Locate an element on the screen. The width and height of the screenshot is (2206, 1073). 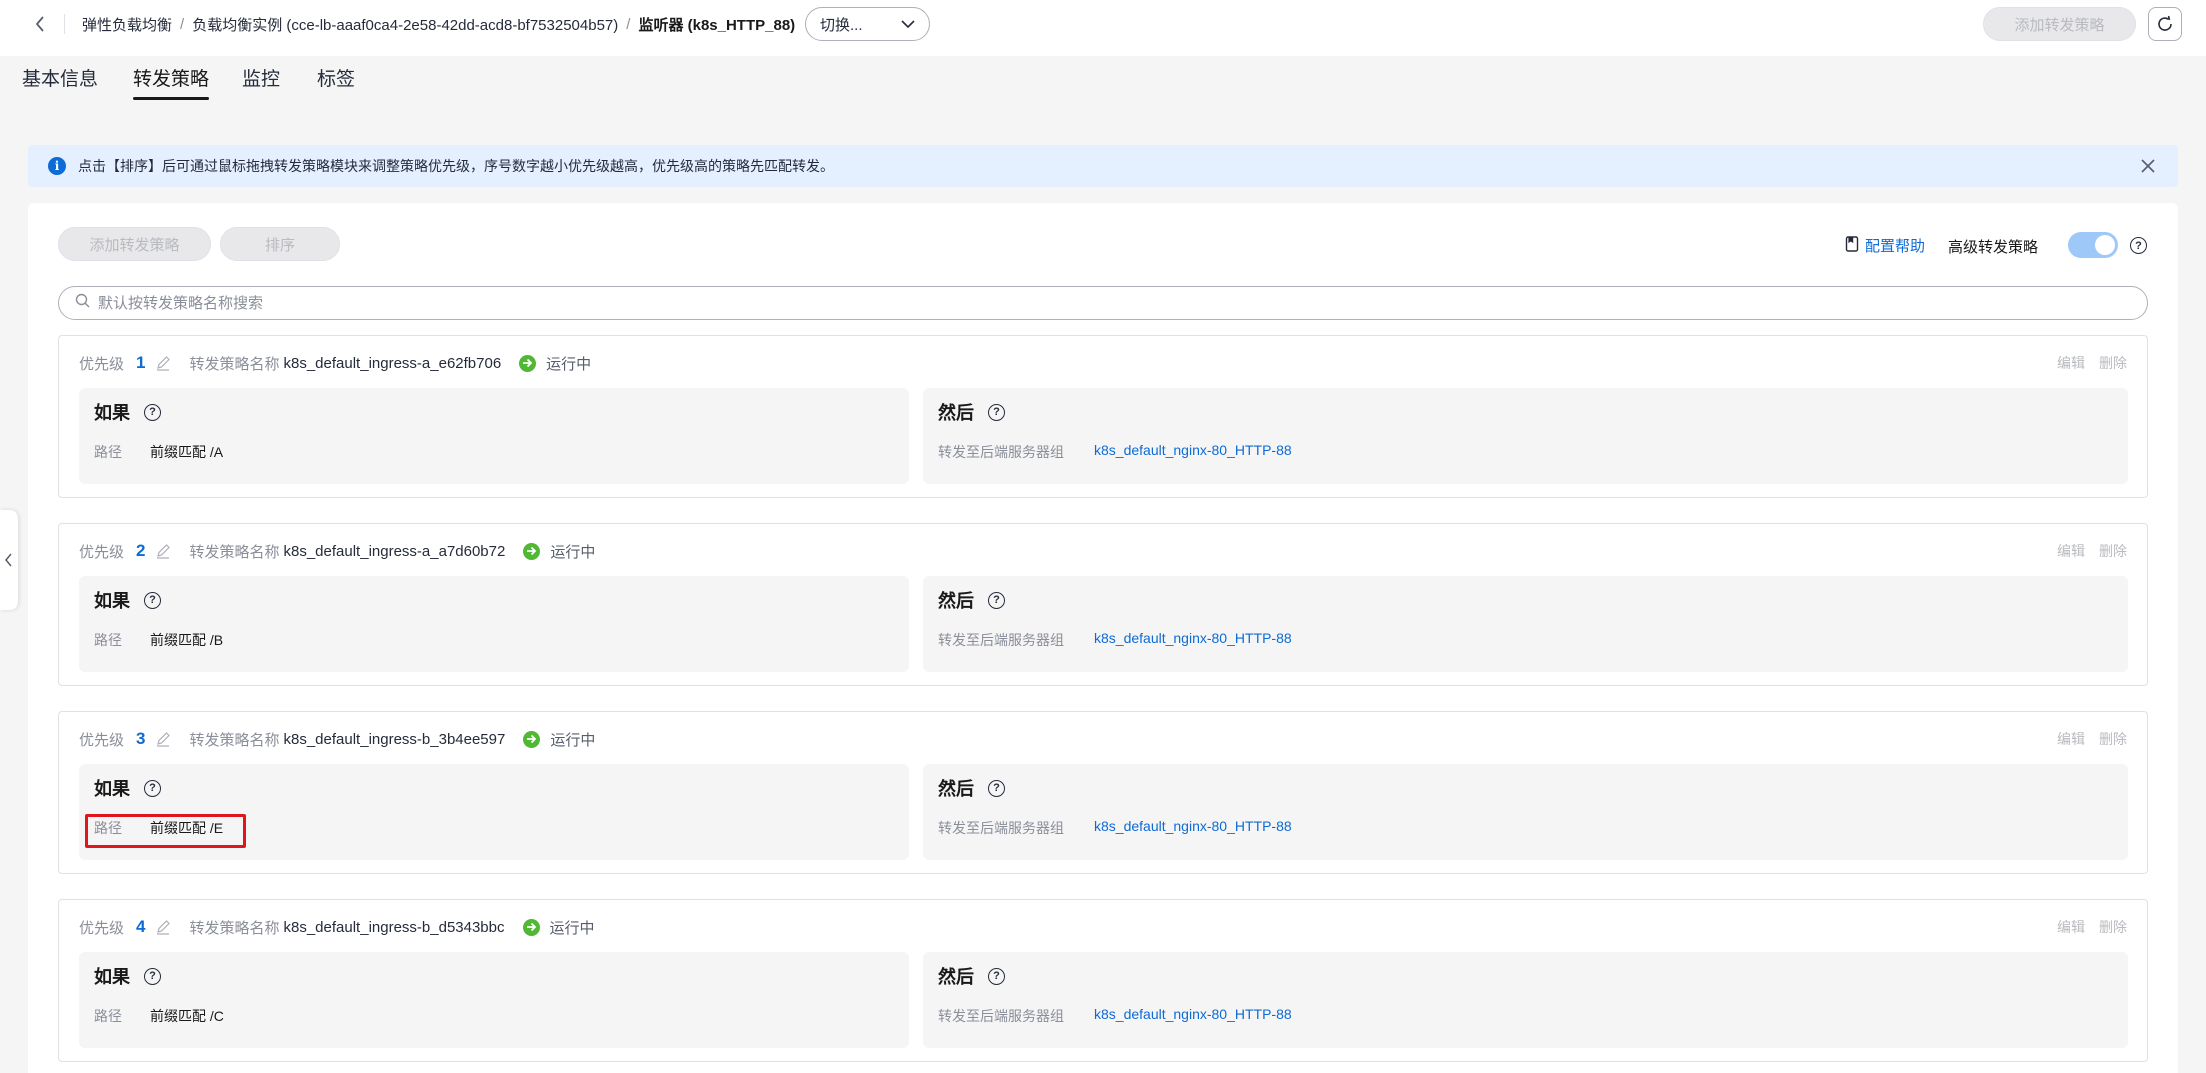
policy-name-value: k8s_default_ingress-b_d5343bbc is located at coordinates (394, 927).